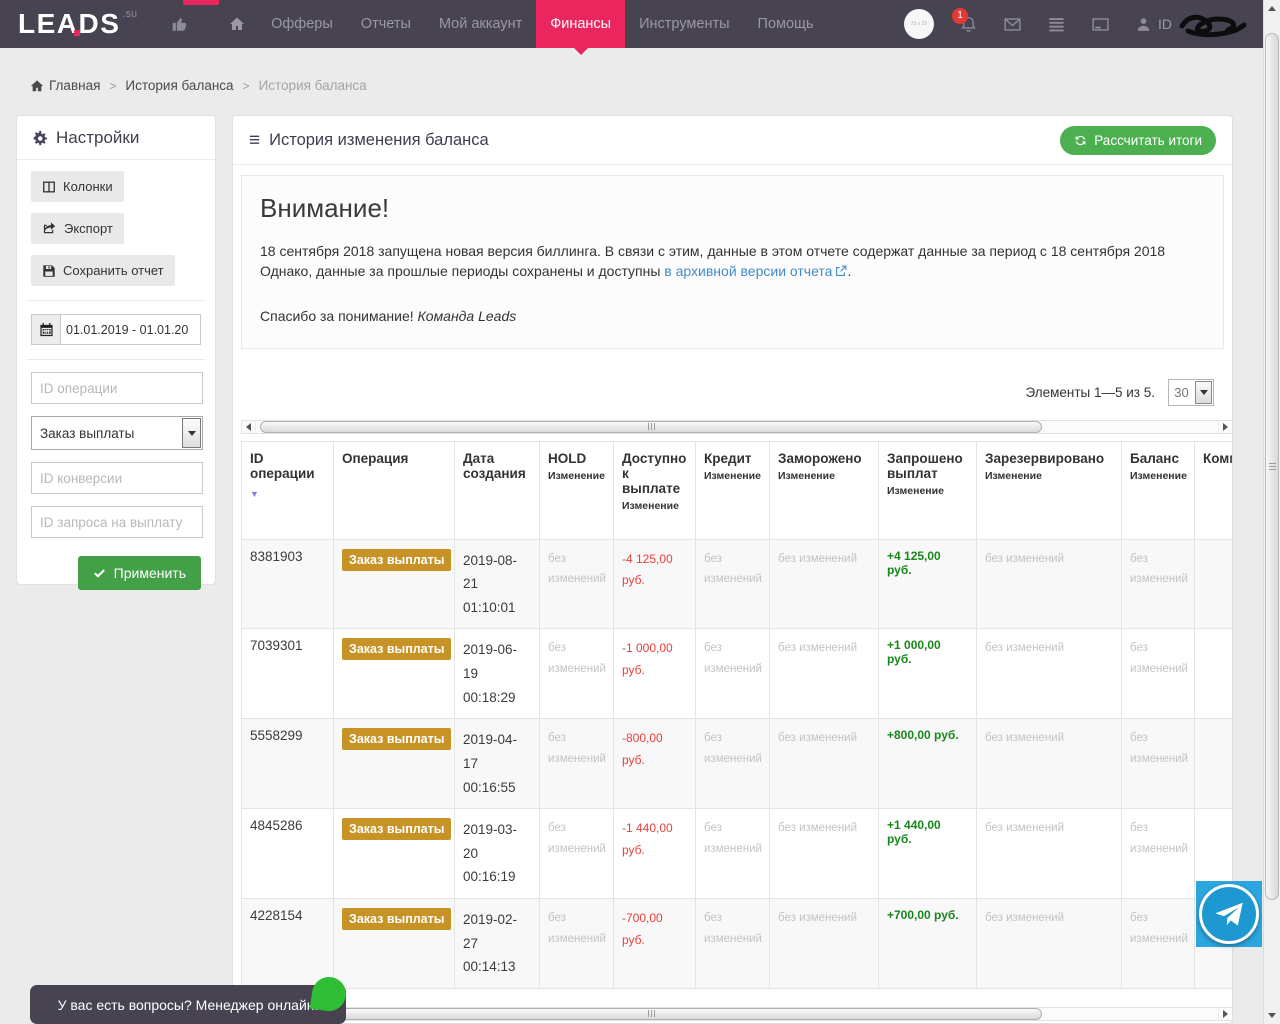 Image resolution: width=1280 pixels, height=1024 pixels. I want to click on column-header-requested: Запрошено выплат Изменение, so click(927, 490).